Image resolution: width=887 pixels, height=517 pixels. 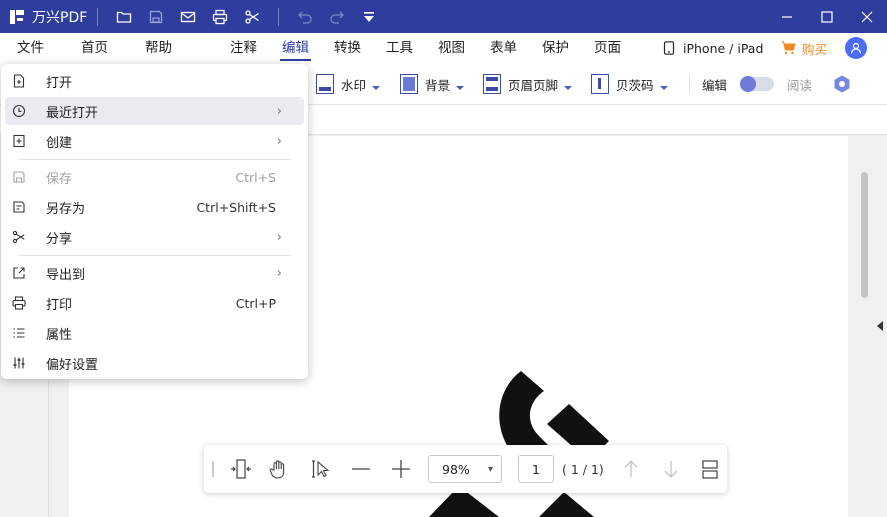 What do you see at coordinates (154, 207) in the screenshot?
I see `file-menu-save-as: 另存为 Ctrl+Shift+S` at bounding box center [154, 207].